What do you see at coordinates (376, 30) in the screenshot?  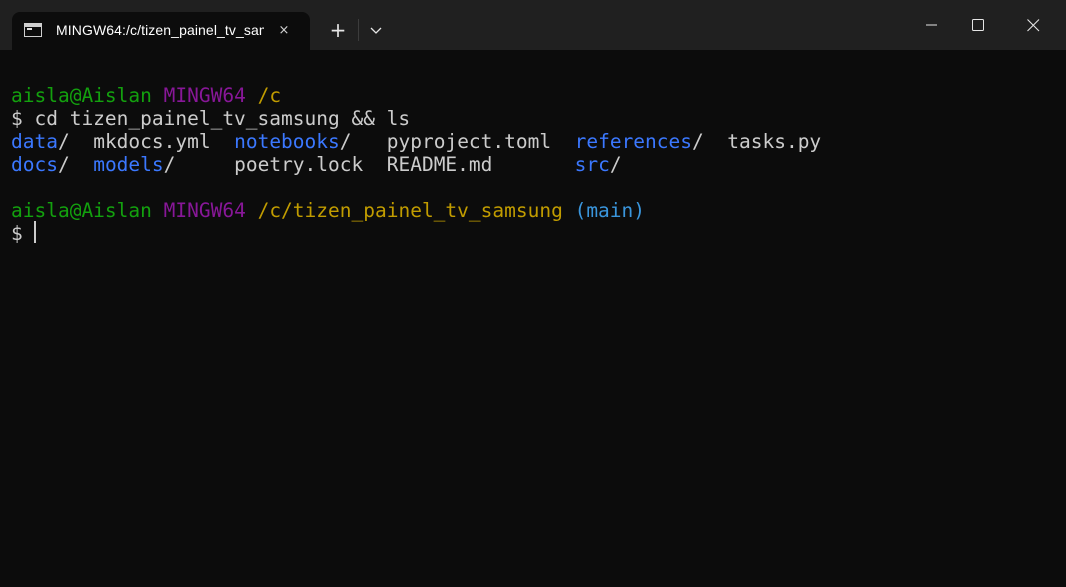 I see `chevron-down-icon` at bounding box center [376, 30].